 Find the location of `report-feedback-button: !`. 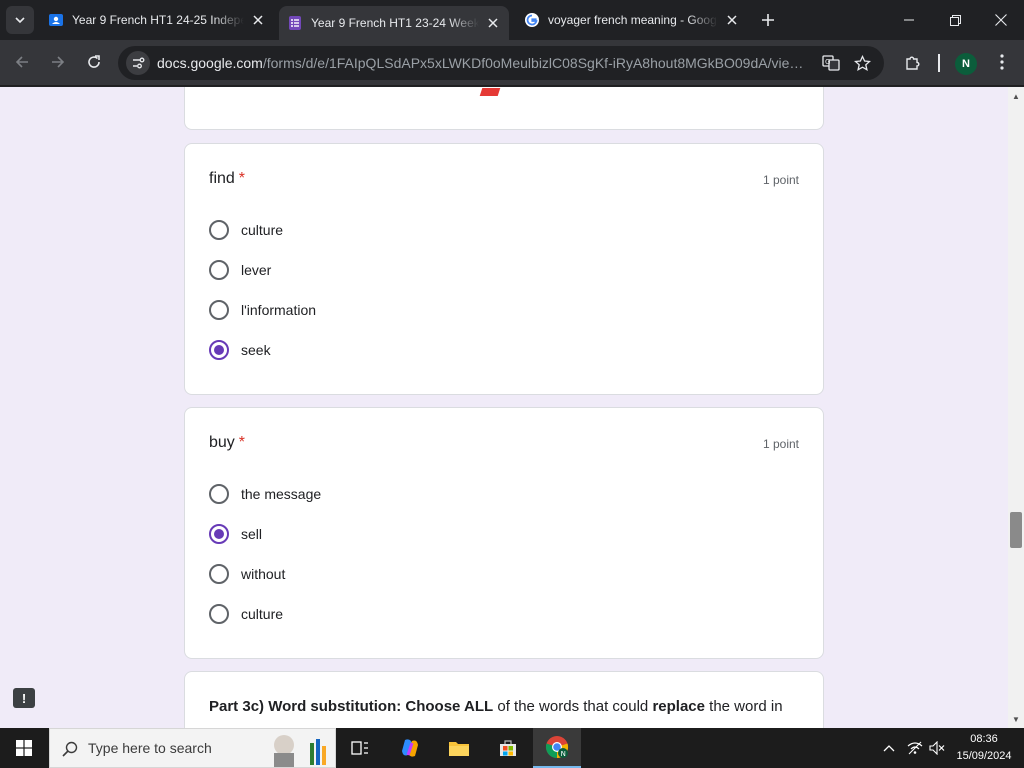

report-feedback-button: ! is located at coordinates (24, 698).